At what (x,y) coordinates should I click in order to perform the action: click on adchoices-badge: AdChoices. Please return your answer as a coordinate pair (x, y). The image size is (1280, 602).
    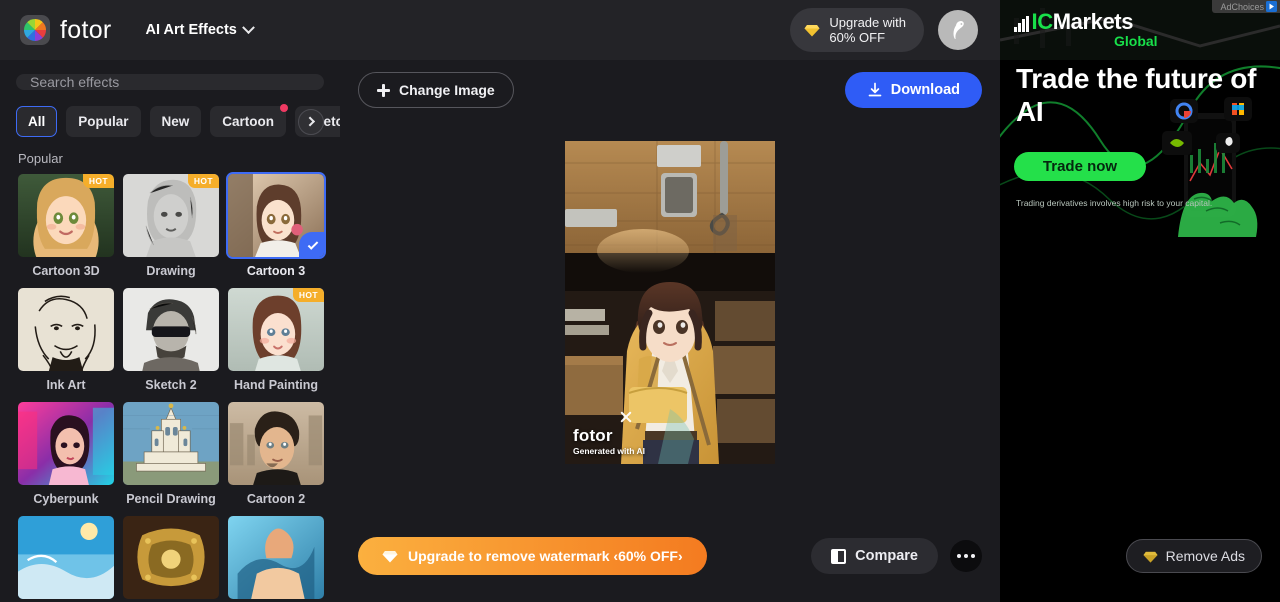
    Looking at the image, I should click on (1246, 6).